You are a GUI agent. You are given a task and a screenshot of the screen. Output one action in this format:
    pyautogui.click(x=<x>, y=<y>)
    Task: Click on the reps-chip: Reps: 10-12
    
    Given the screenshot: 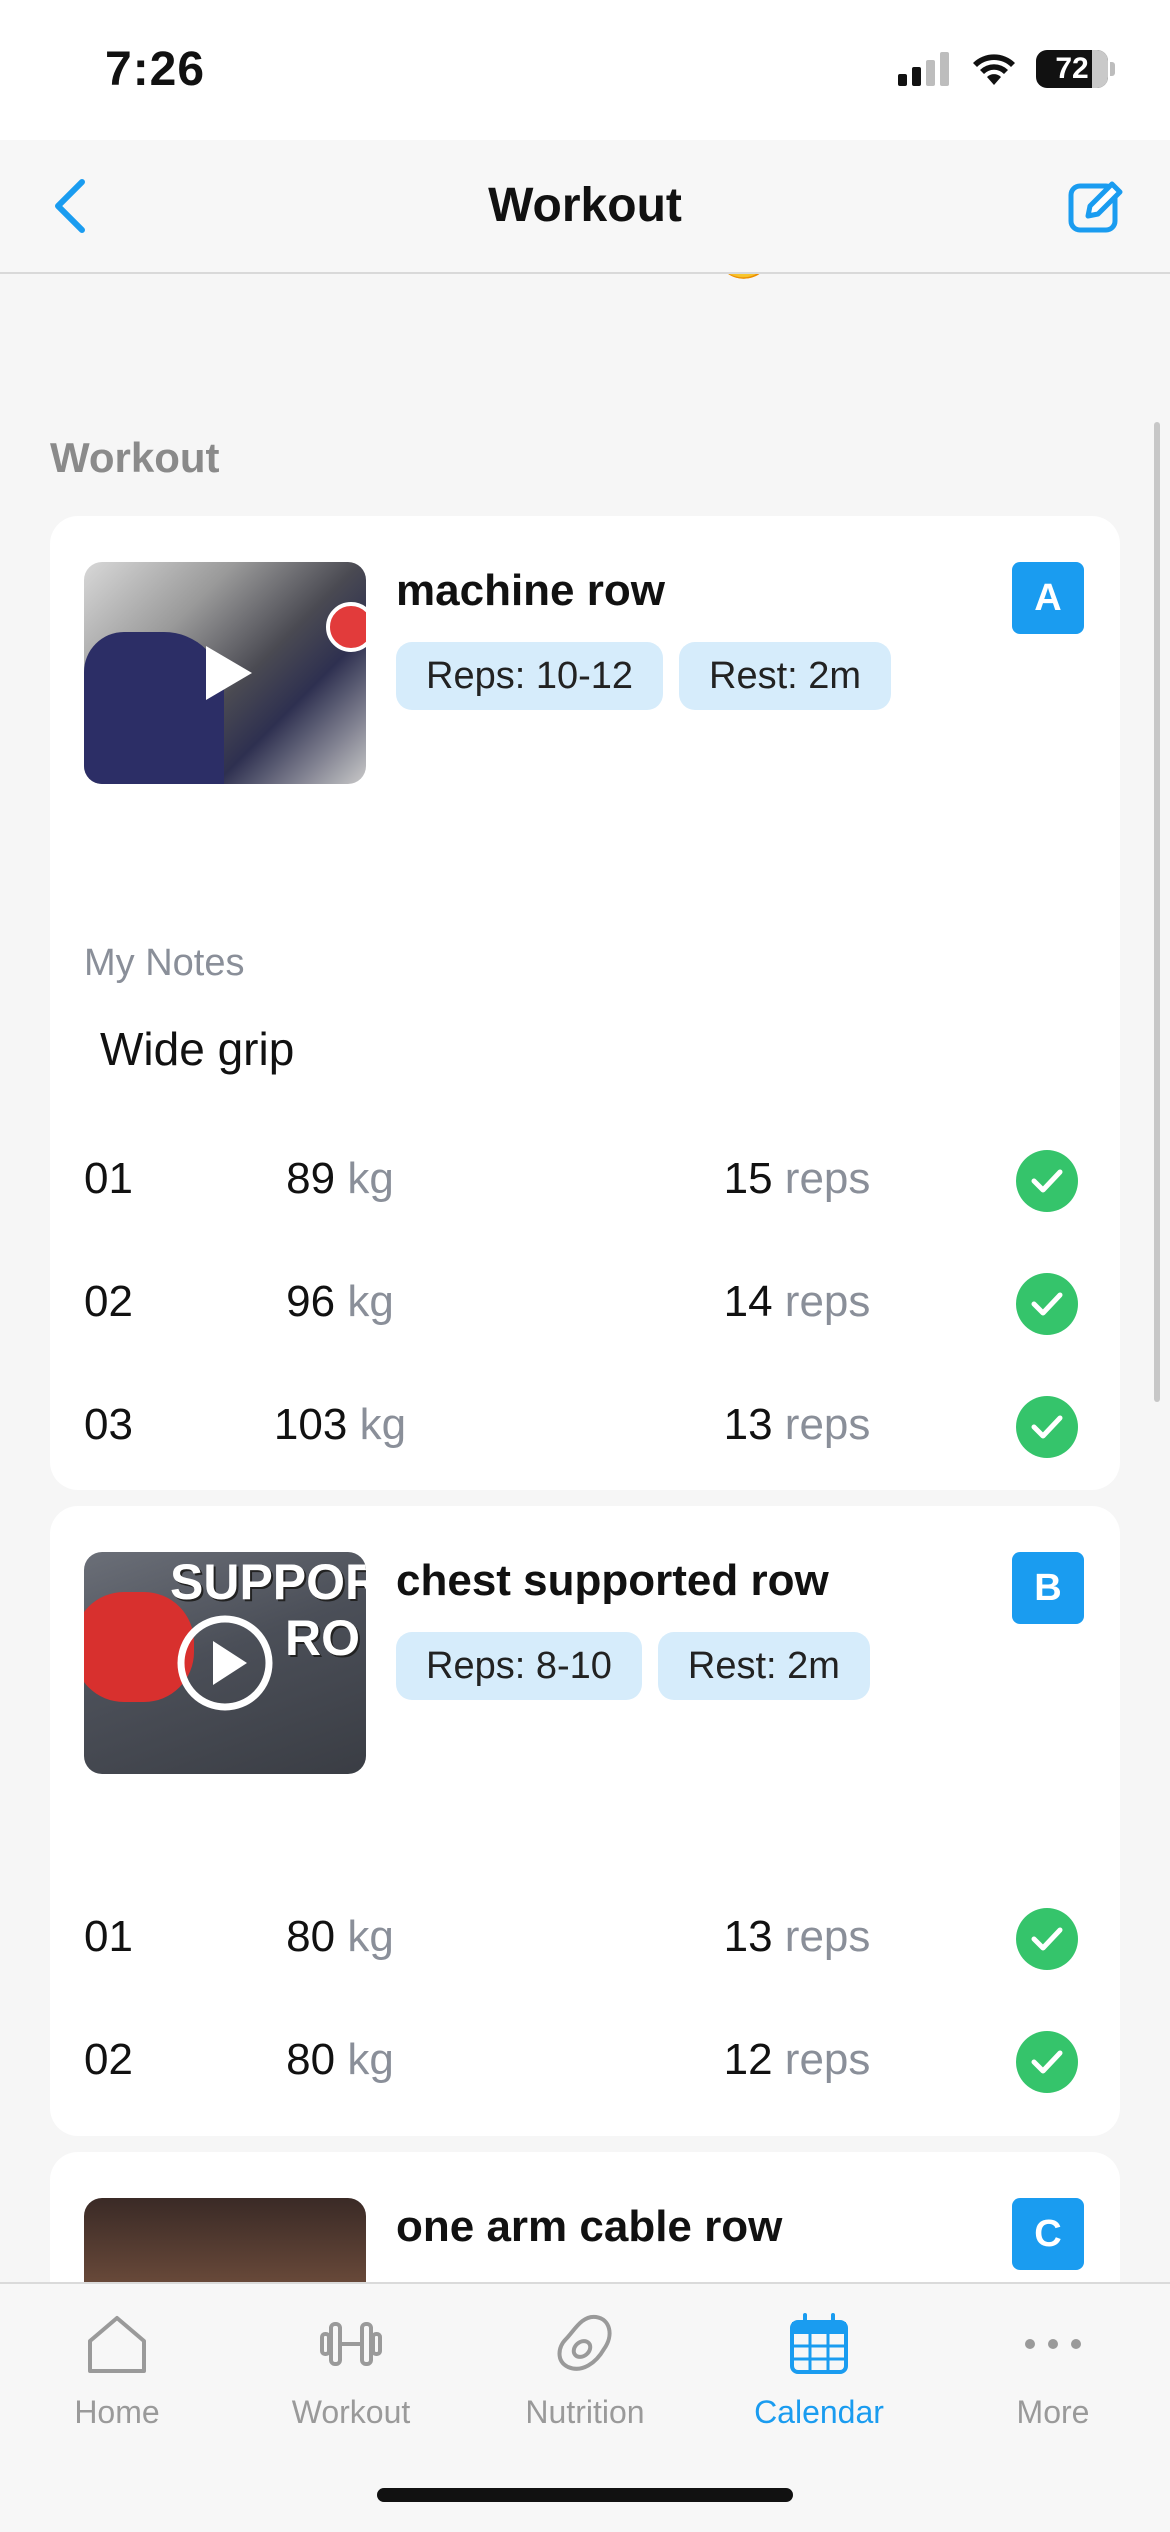 What is the action you would take?
    pyautogui.click(x=530, y=676)
    